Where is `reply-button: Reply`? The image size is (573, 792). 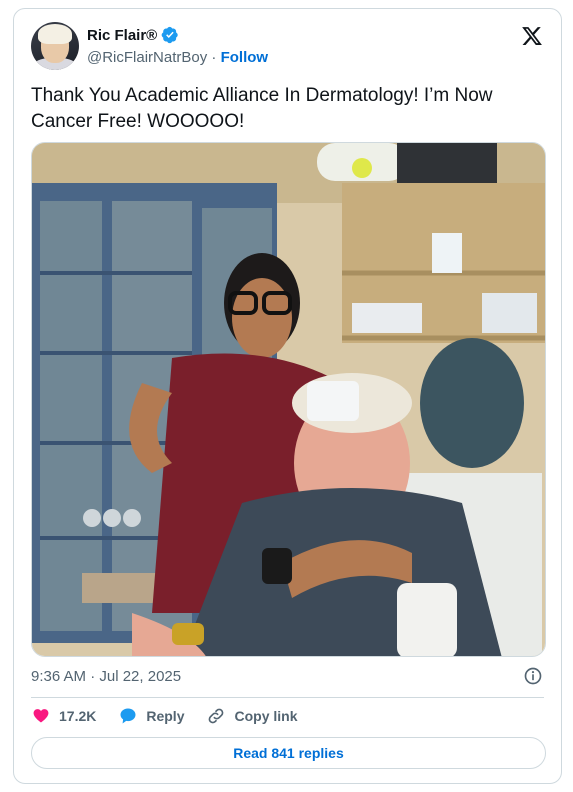
reply-button: Reply is located at coordinates (151, 716).